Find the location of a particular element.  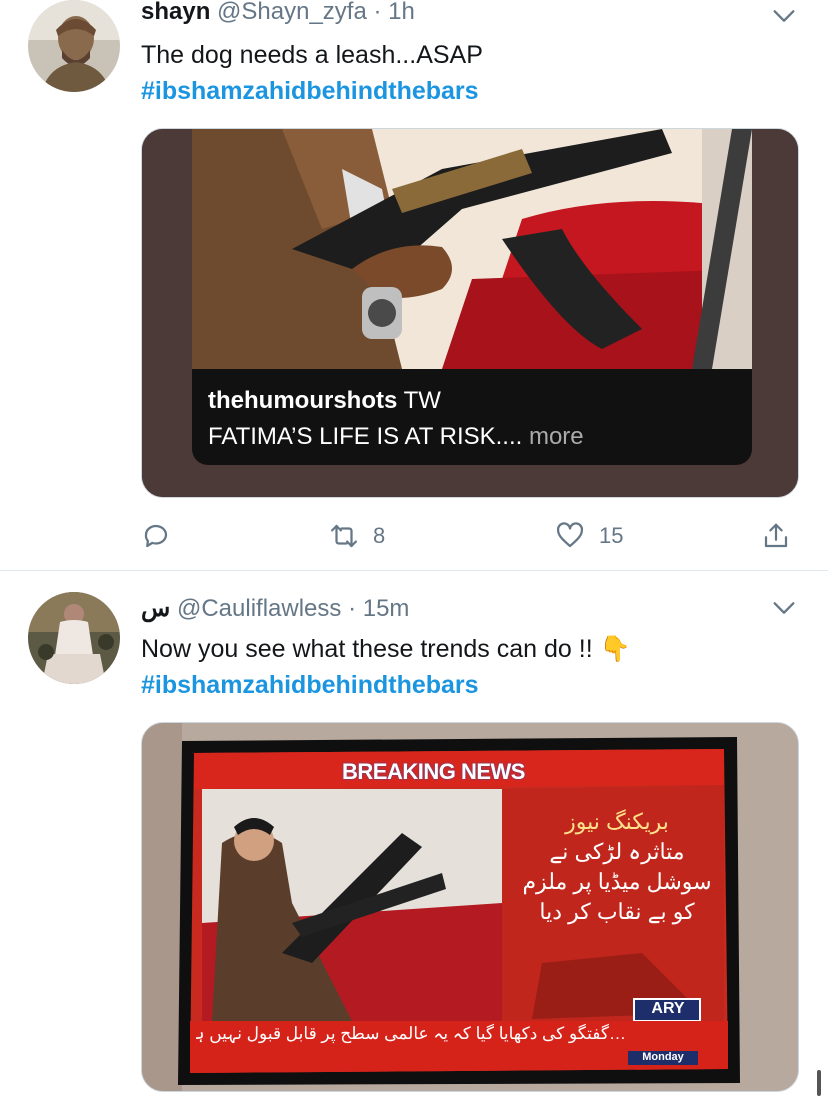

retweet-button: 8 is located at coordinates (357, 536).